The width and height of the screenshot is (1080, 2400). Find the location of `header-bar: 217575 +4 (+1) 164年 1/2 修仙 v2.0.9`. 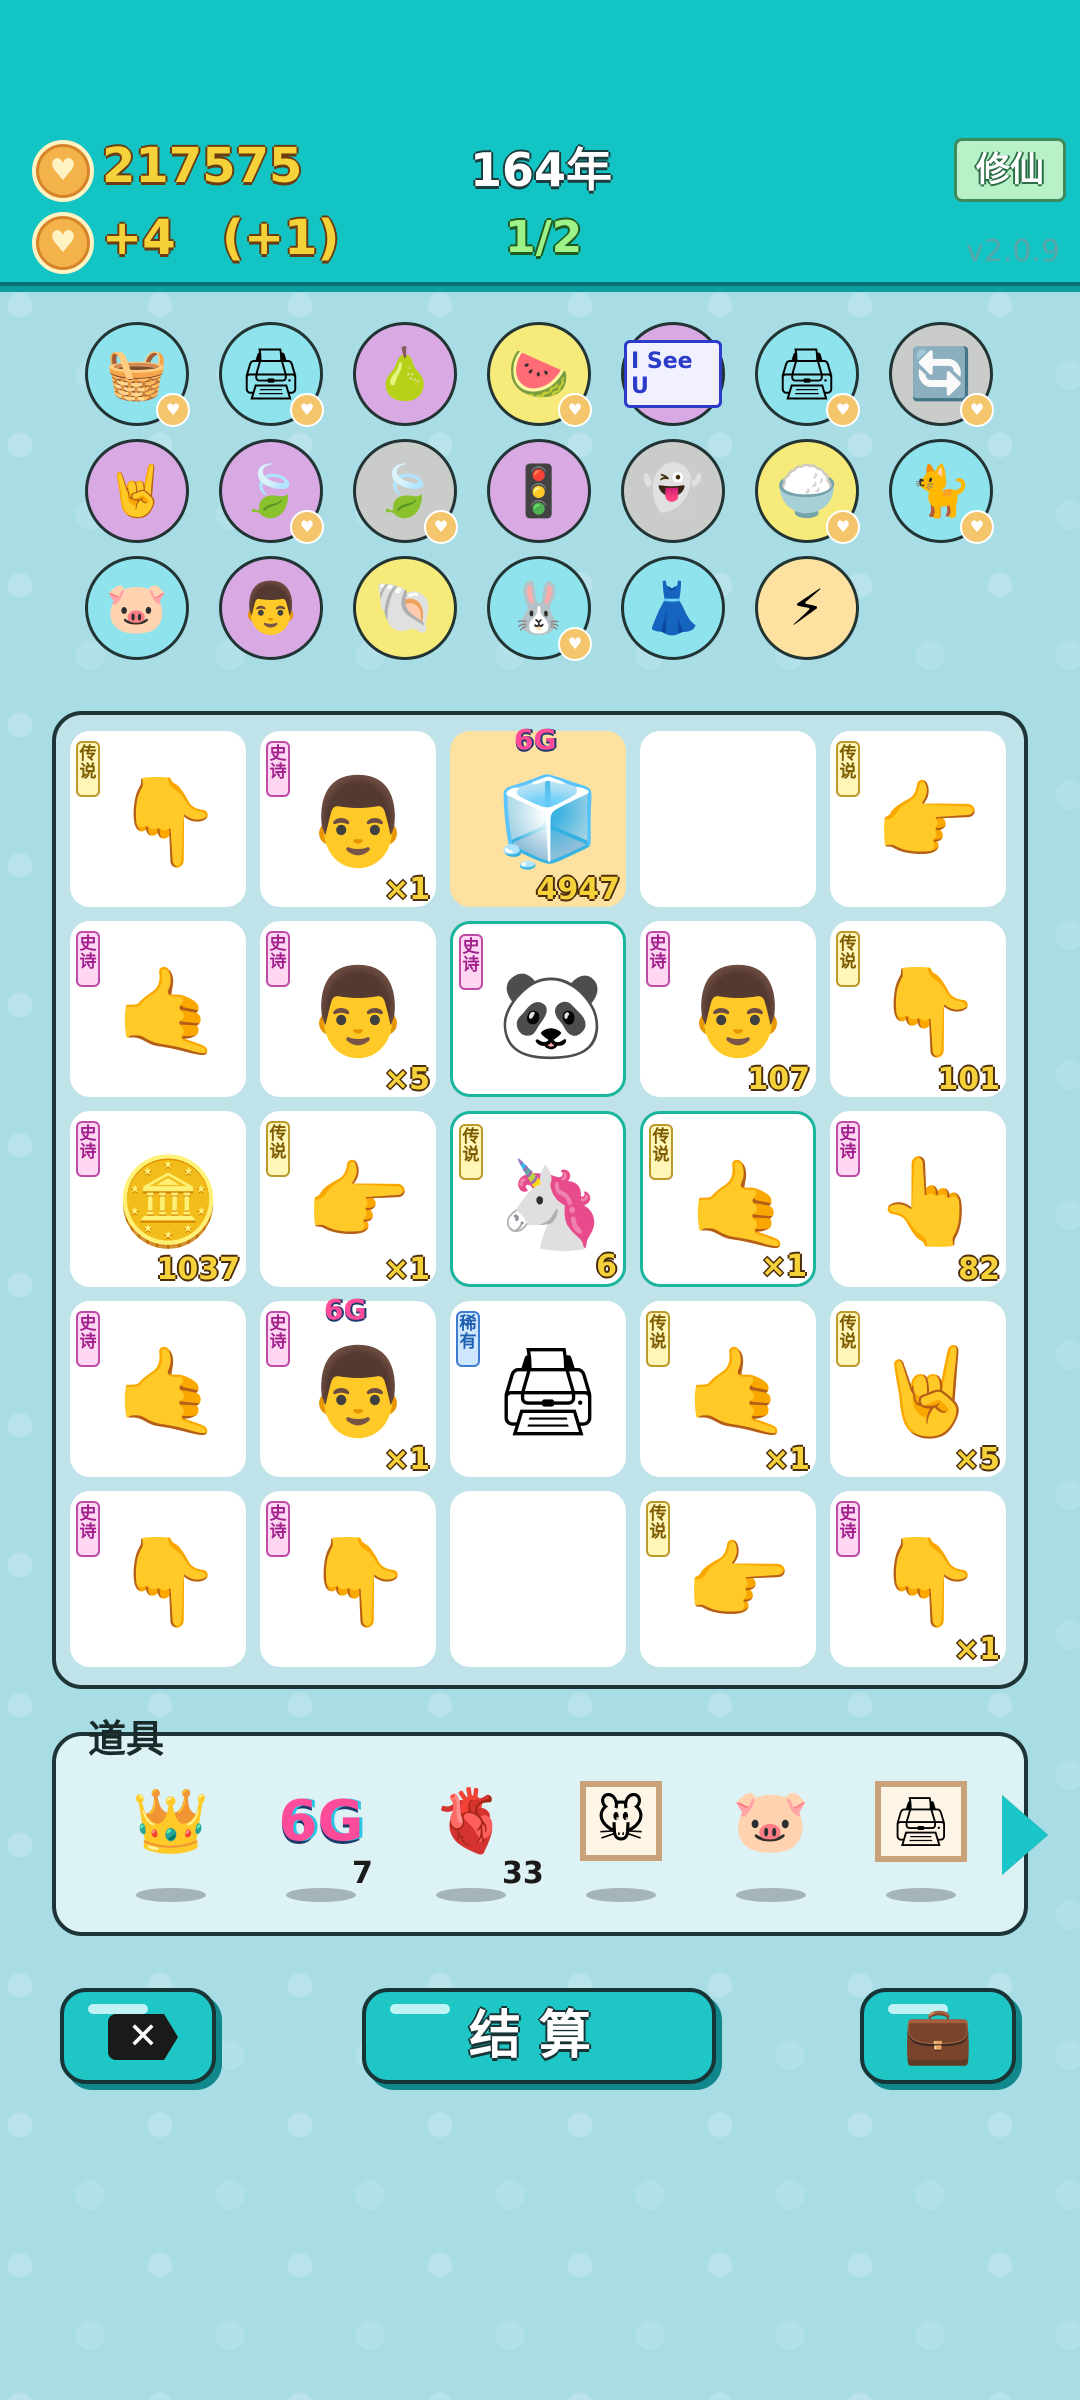

header-bar: 217575 +4 (+1) 164年 1/2 修仙 v2.0.9 is located at coordinates (540, 146).